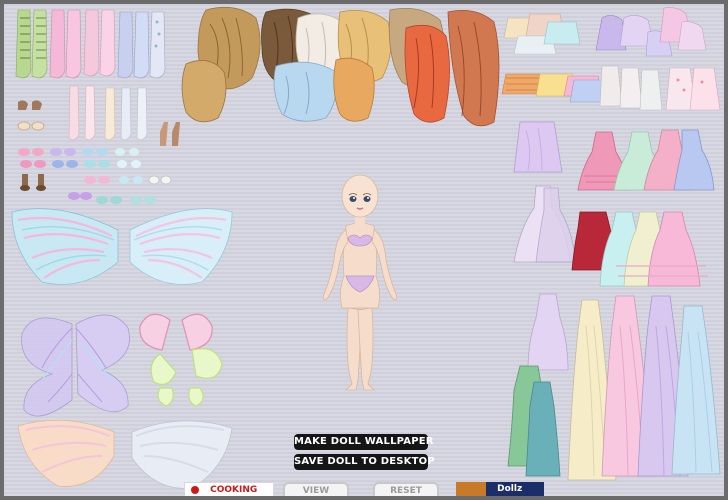 Image resolution: width=728 pixels, height=500 pixels. What do you see at coordinates (195, 490) in the screenshot?
I see `strawberry-icon` at bounding box center [195, 490].